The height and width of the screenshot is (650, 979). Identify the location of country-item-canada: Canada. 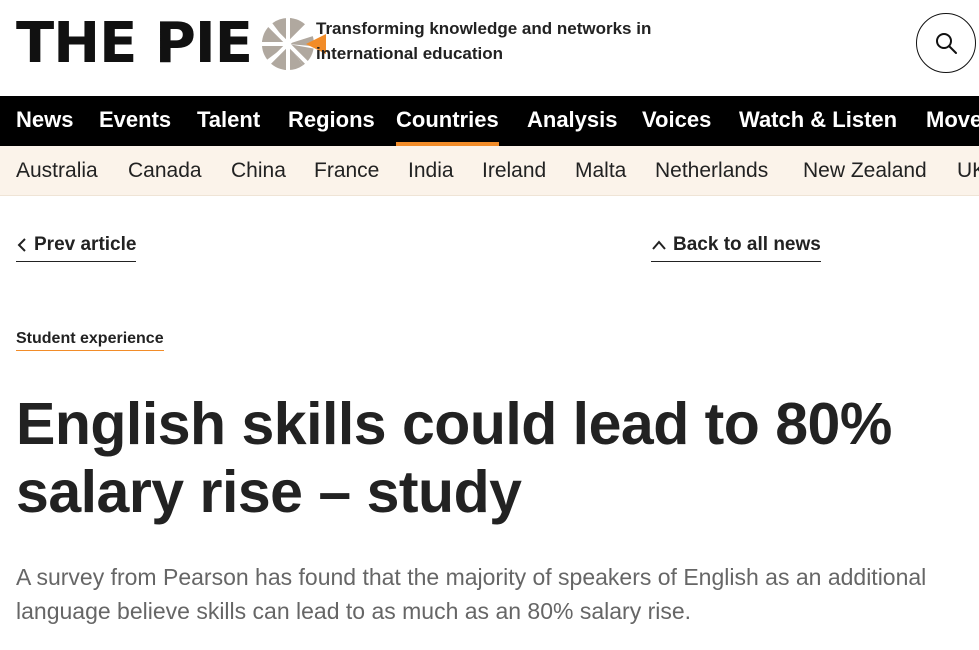
(165, 170).